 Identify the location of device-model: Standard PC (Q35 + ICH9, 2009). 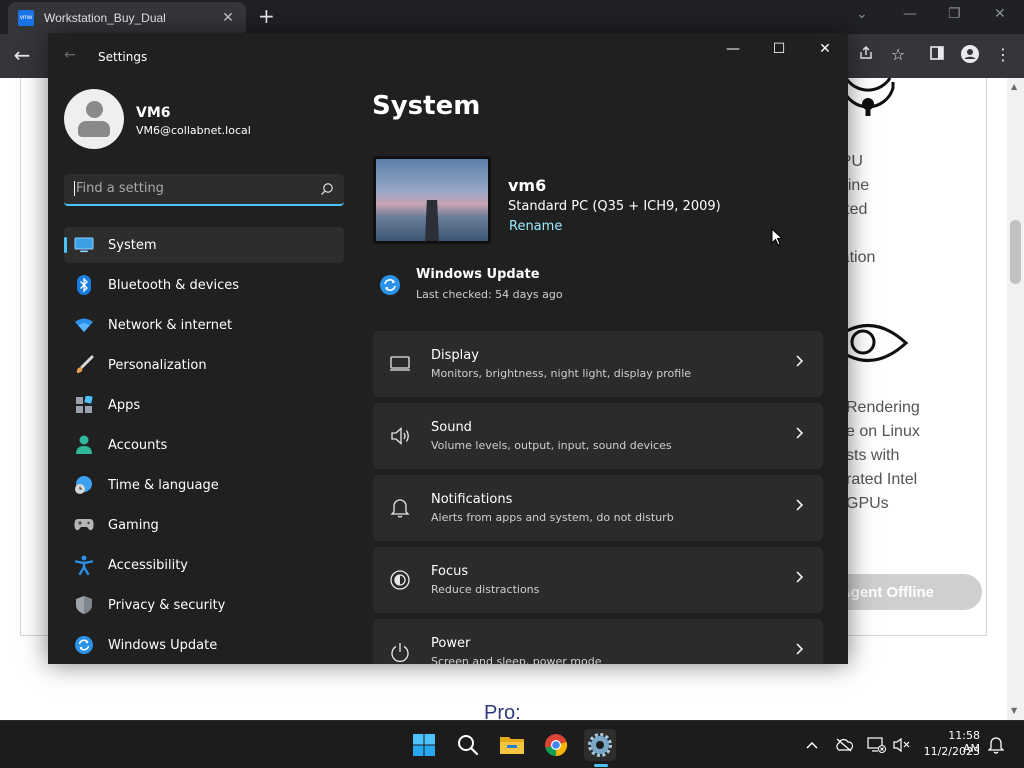
(614, 206).